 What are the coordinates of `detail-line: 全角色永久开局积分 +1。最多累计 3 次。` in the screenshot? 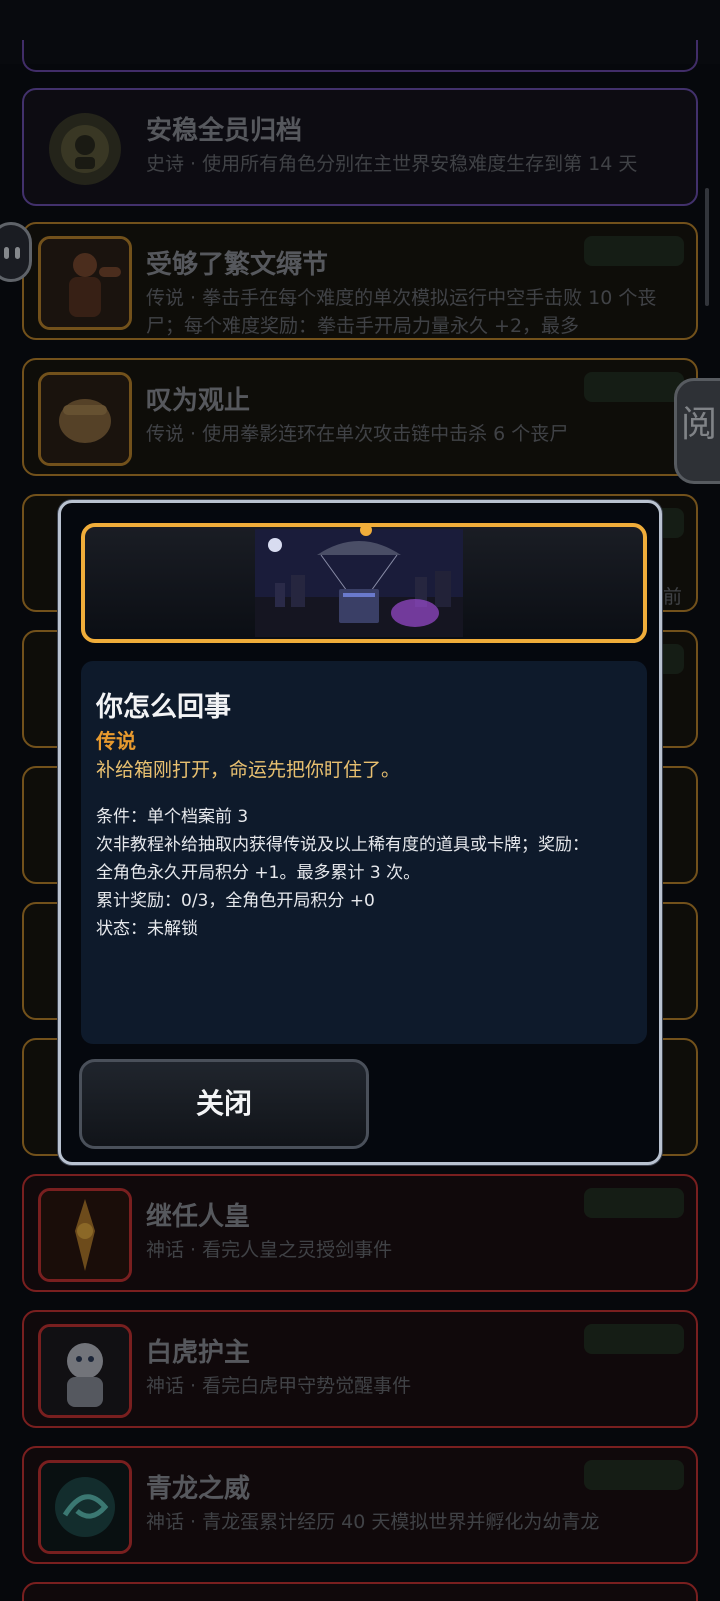 It's located at (258, 873).